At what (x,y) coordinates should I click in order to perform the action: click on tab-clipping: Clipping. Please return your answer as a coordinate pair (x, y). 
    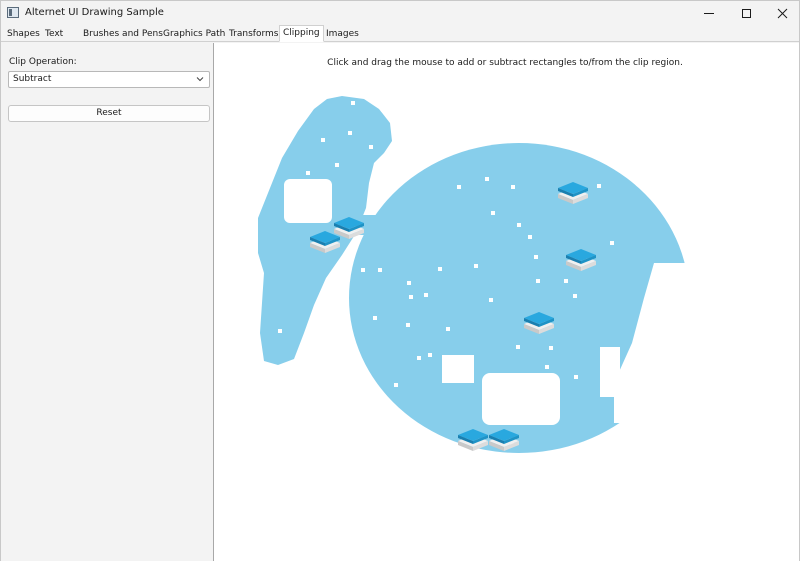
    Looking at the image, I should click on (301, 33).